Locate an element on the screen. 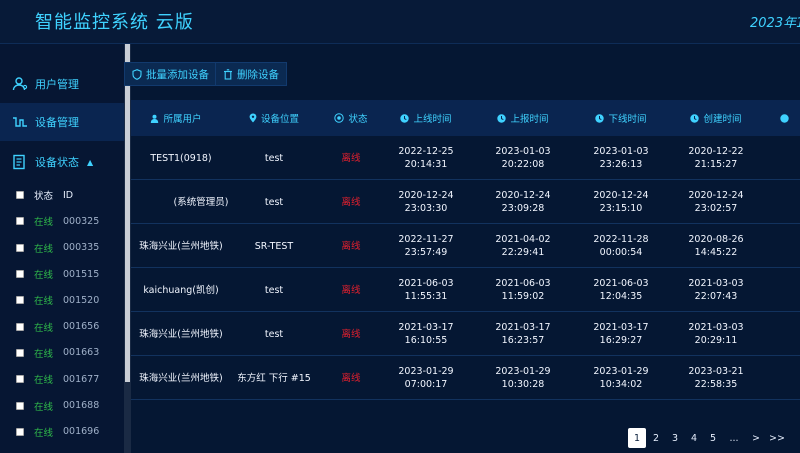 Image resolution: width=800 pixels, height=453 pixels. cell-offline-time: 2023-01-03 23:26:13 is located at coordinates (621, 158).